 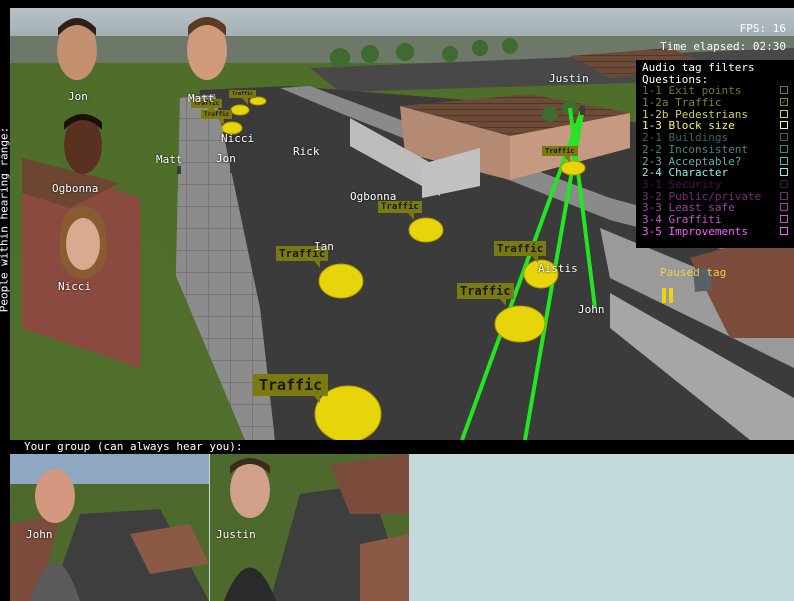 I want to click on filter-checkbox: ✓, so click(x=784, y=102).